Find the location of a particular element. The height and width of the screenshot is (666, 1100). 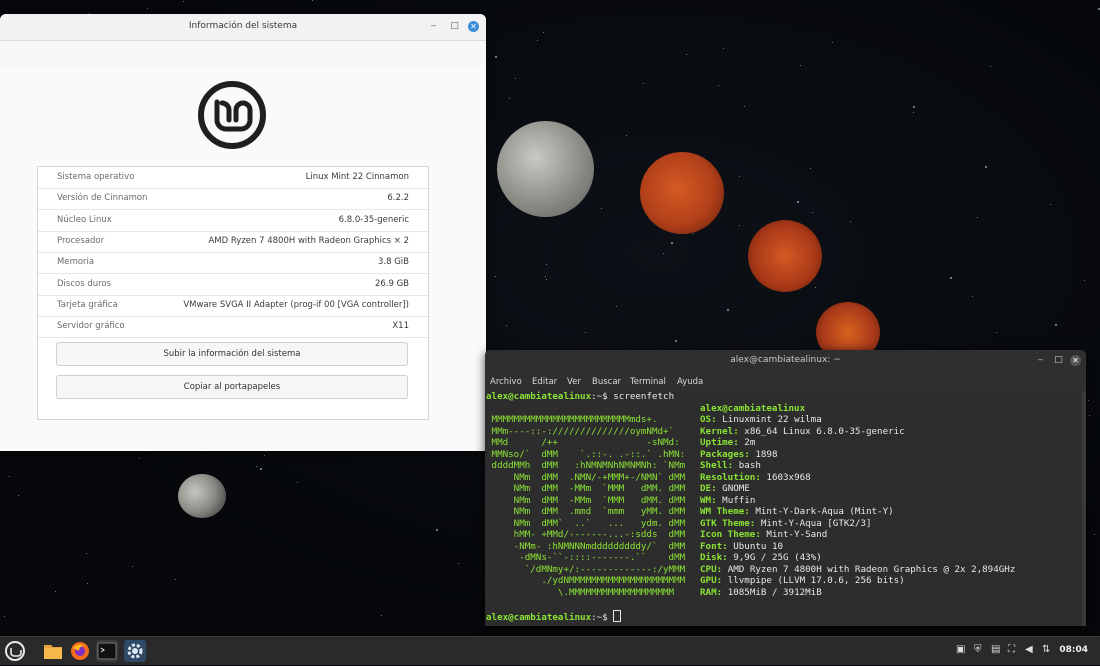

info-key: WM is located at coordinates (706, 500).